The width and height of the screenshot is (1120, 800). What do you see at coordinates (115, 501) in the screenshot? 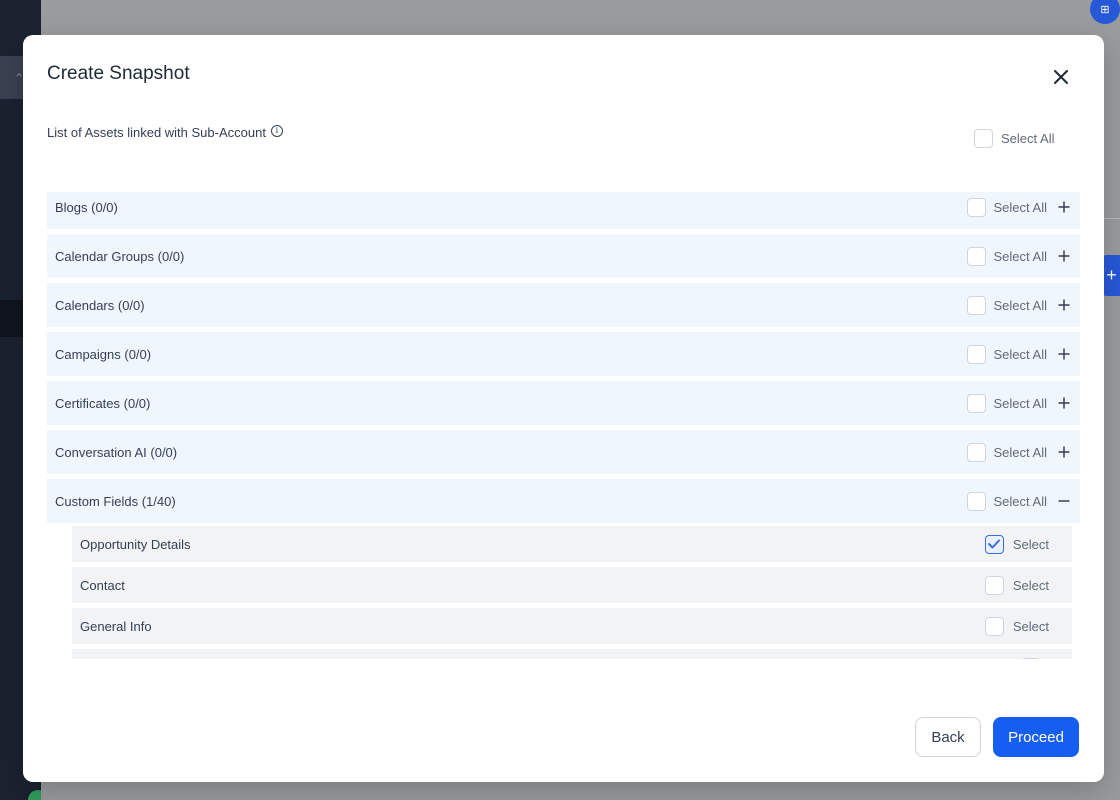
I see `group-label: Custom Fields (1/40)` at bounding box center [115, 501].